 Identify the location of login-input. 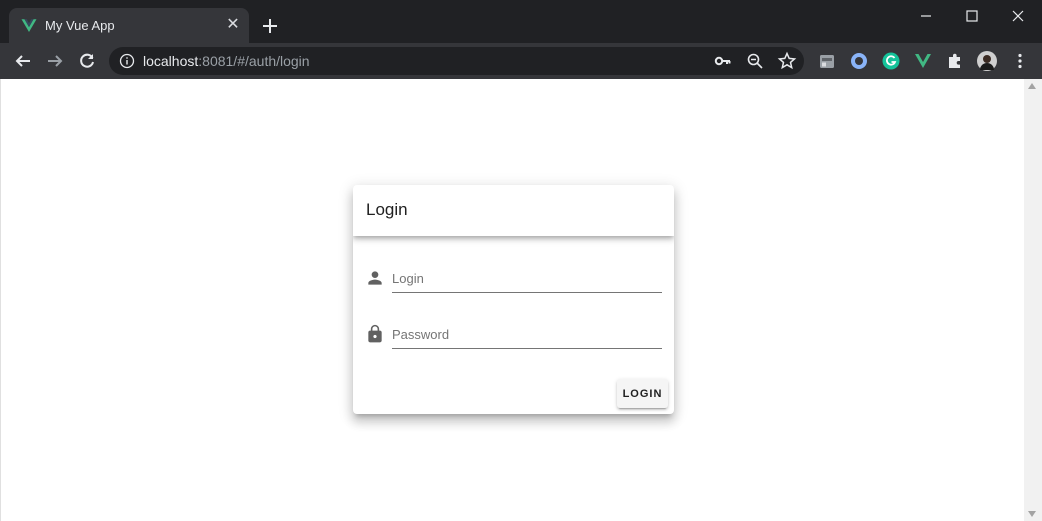
(527, 278).